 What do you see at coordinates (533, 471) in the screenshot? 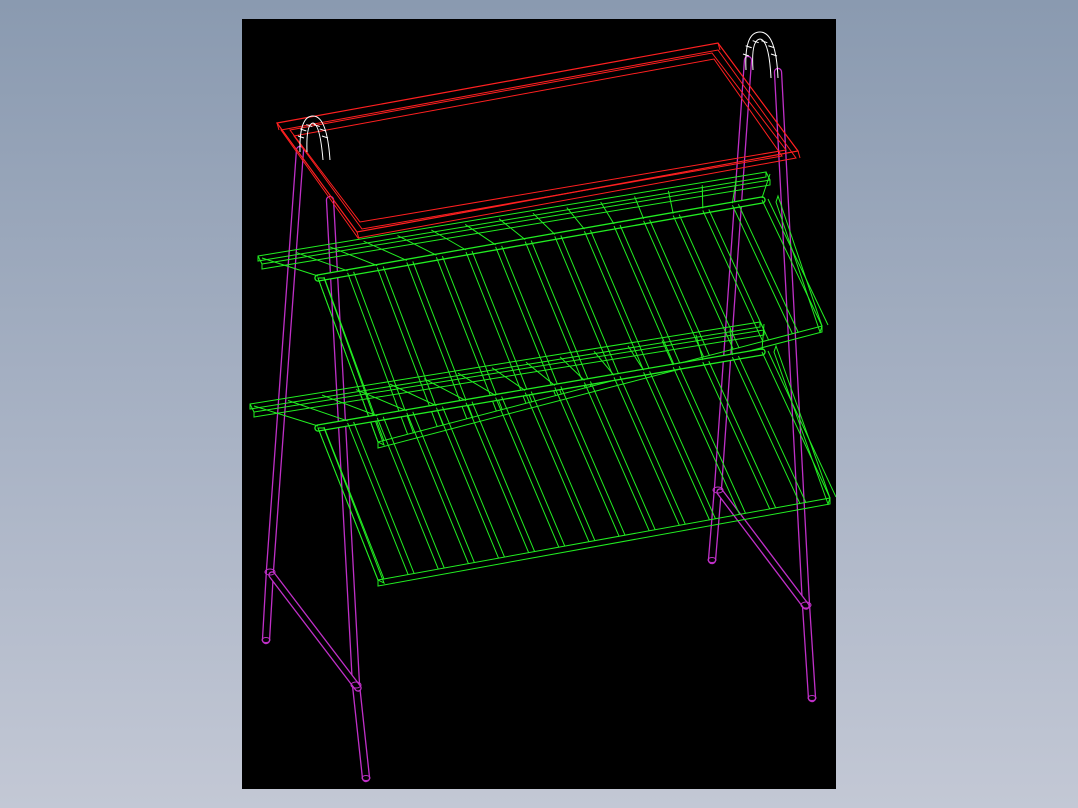
I see `shelf-slat-6-b` at bounding box center [533, 471].